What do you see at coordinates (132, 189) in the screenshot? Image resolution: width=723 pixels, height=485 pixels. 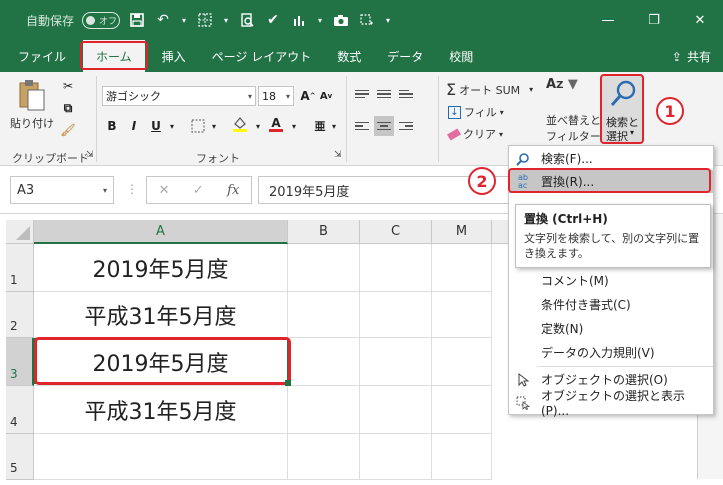 I see `drag-handle-icon: ⋮` at bounding box center [132, 189].